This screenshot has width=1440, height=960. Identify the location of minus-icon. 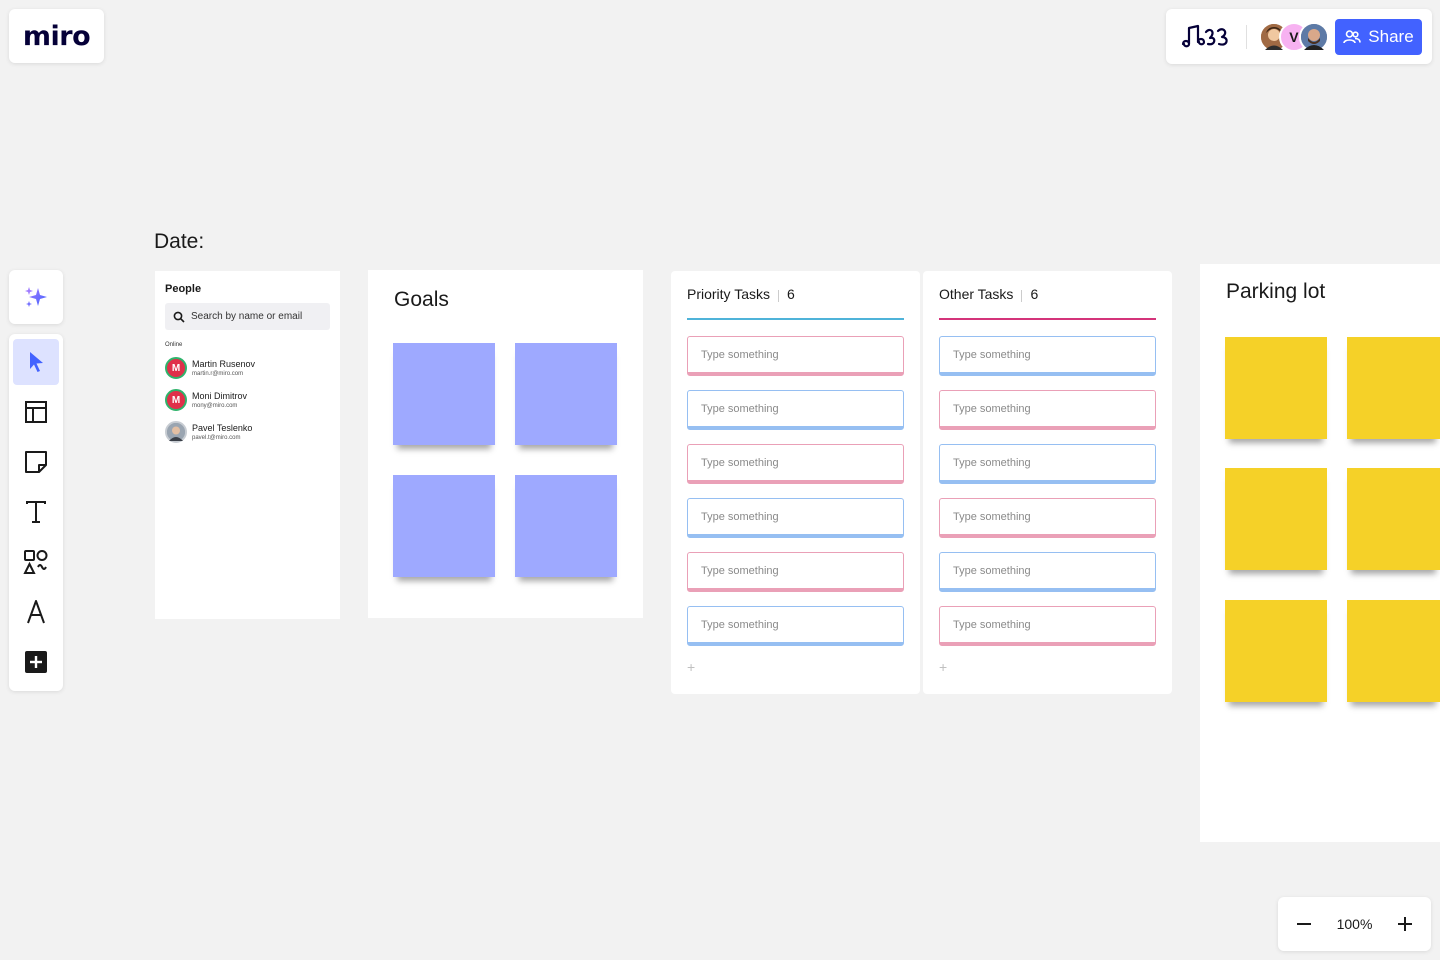
(1304, 924).